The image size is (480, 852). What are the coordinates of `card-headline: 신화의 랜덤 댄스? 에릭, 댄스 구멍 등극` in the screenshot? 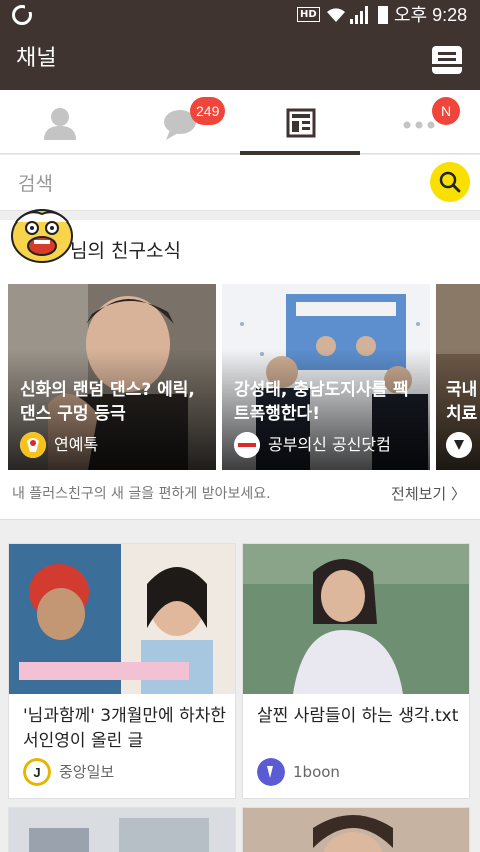 It's located at (107, 402).